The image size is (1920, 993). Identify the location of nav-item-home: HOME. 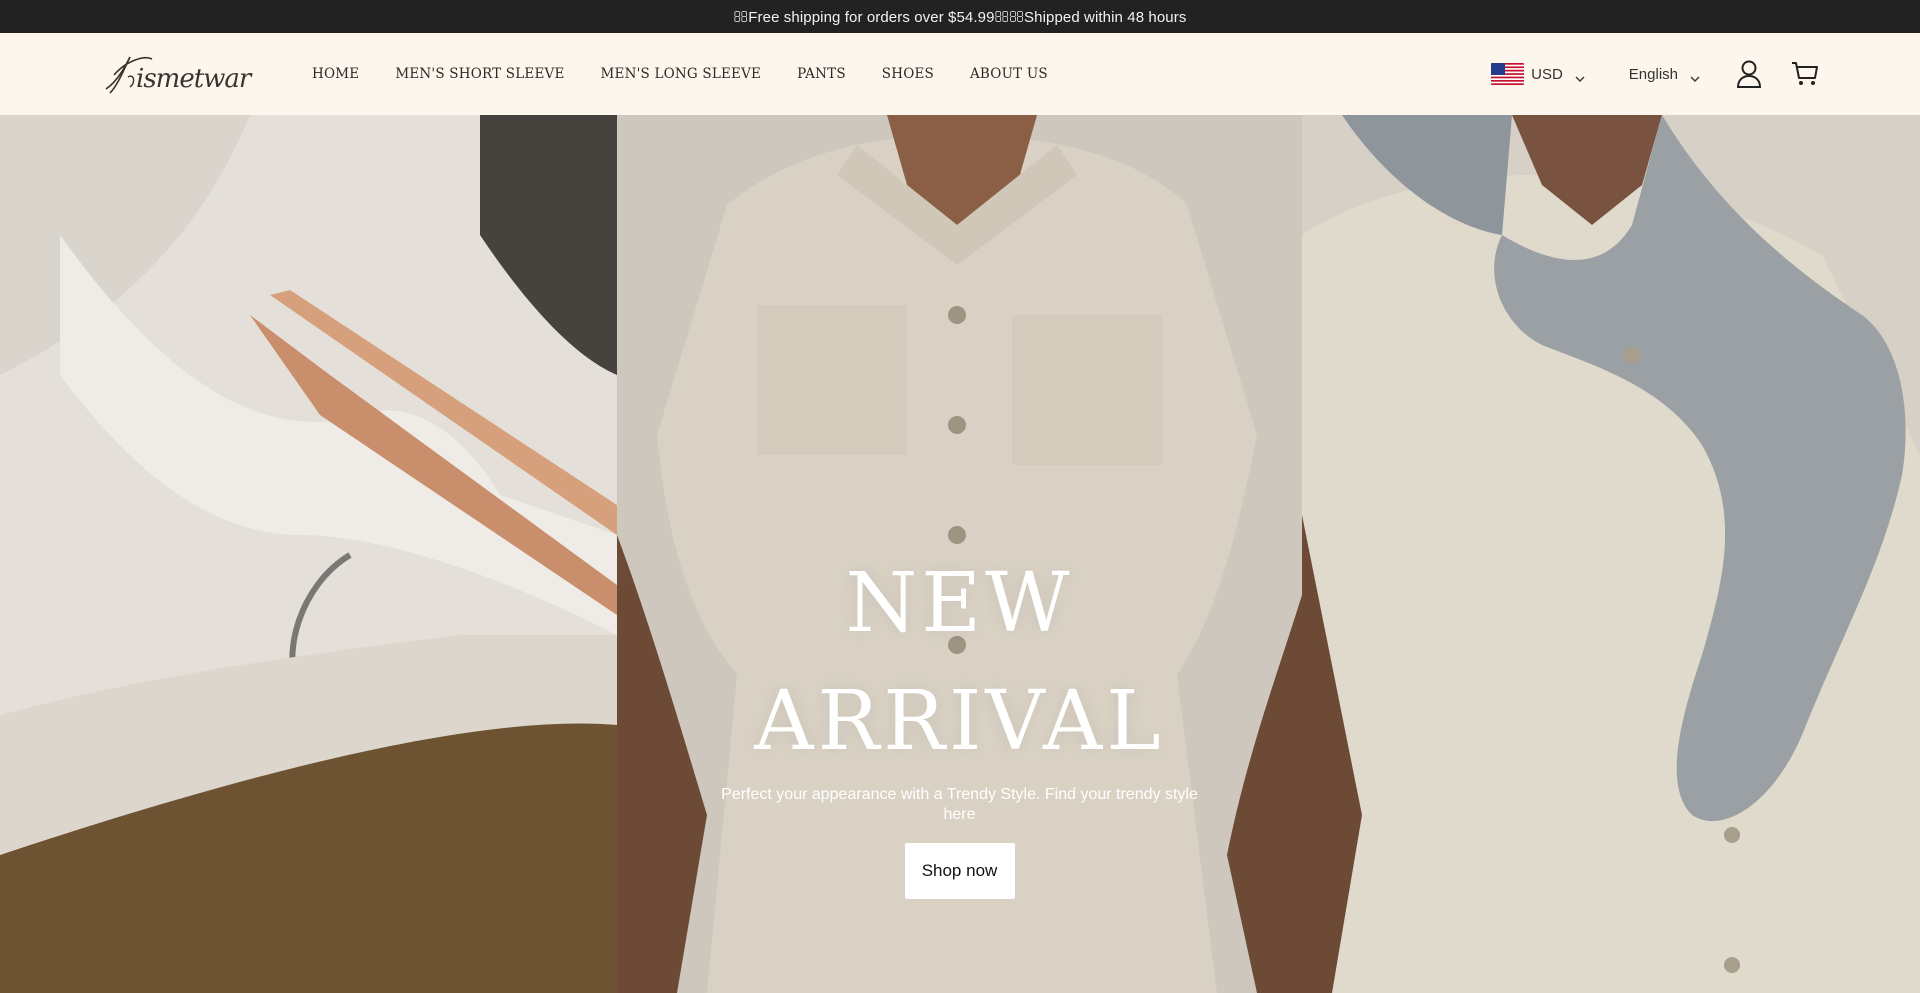
(335, 74).